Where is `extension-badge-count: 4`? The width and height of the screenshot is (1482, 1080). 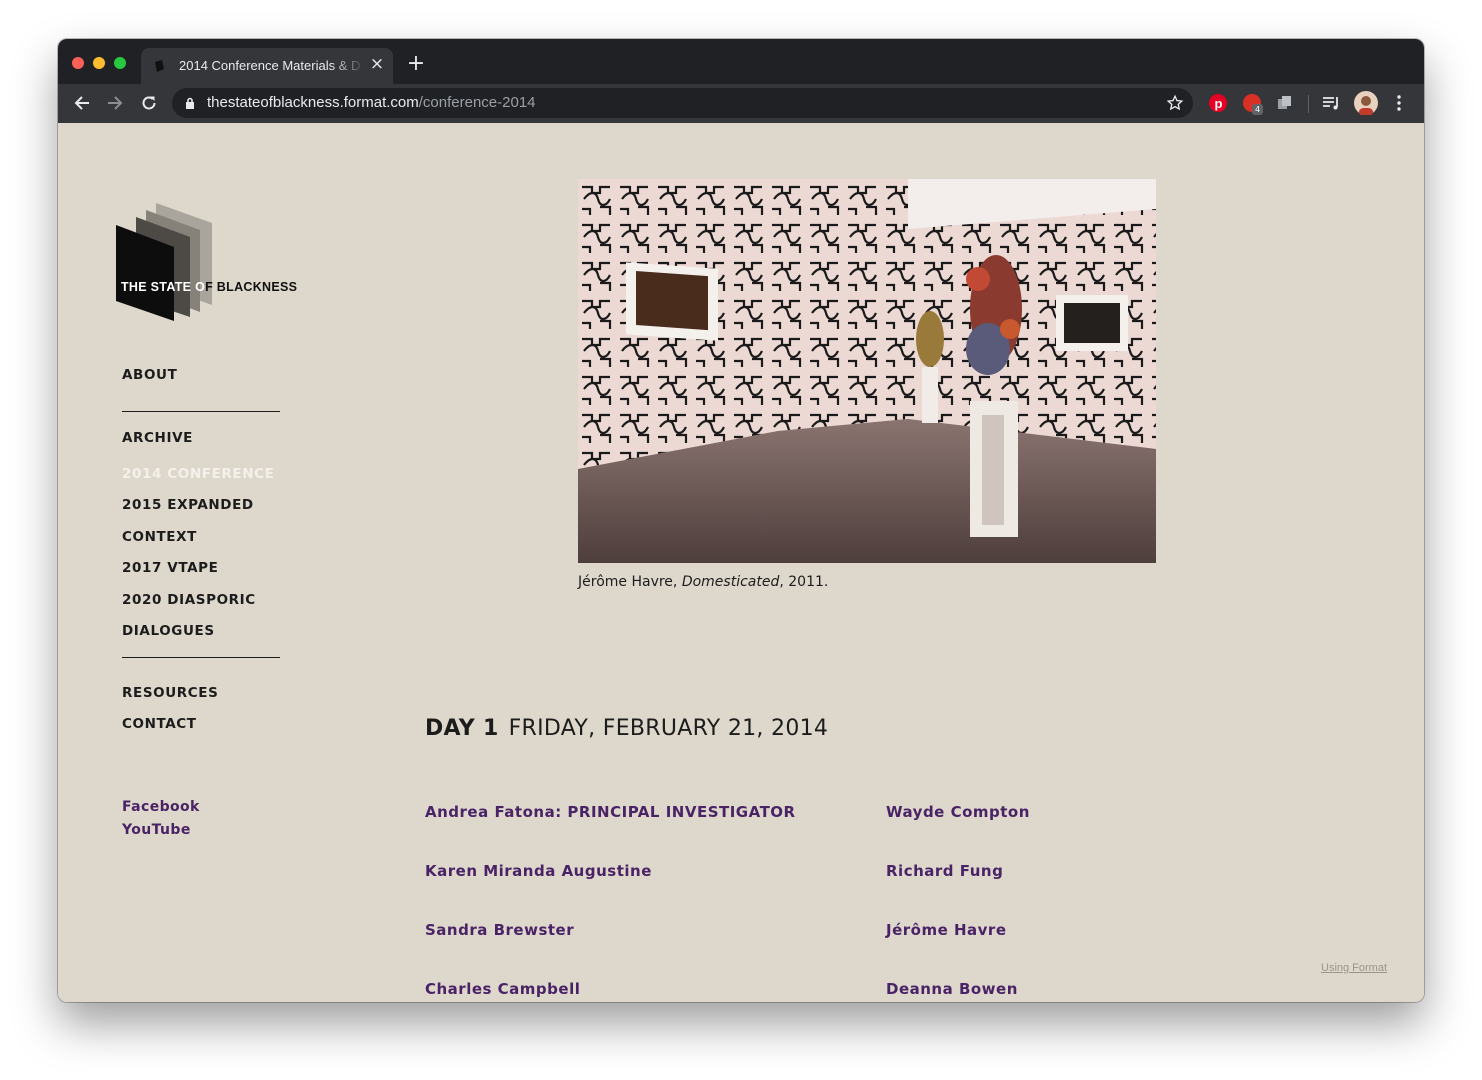
extension-badge-count: 4 is located at coordinates (1258, 109).